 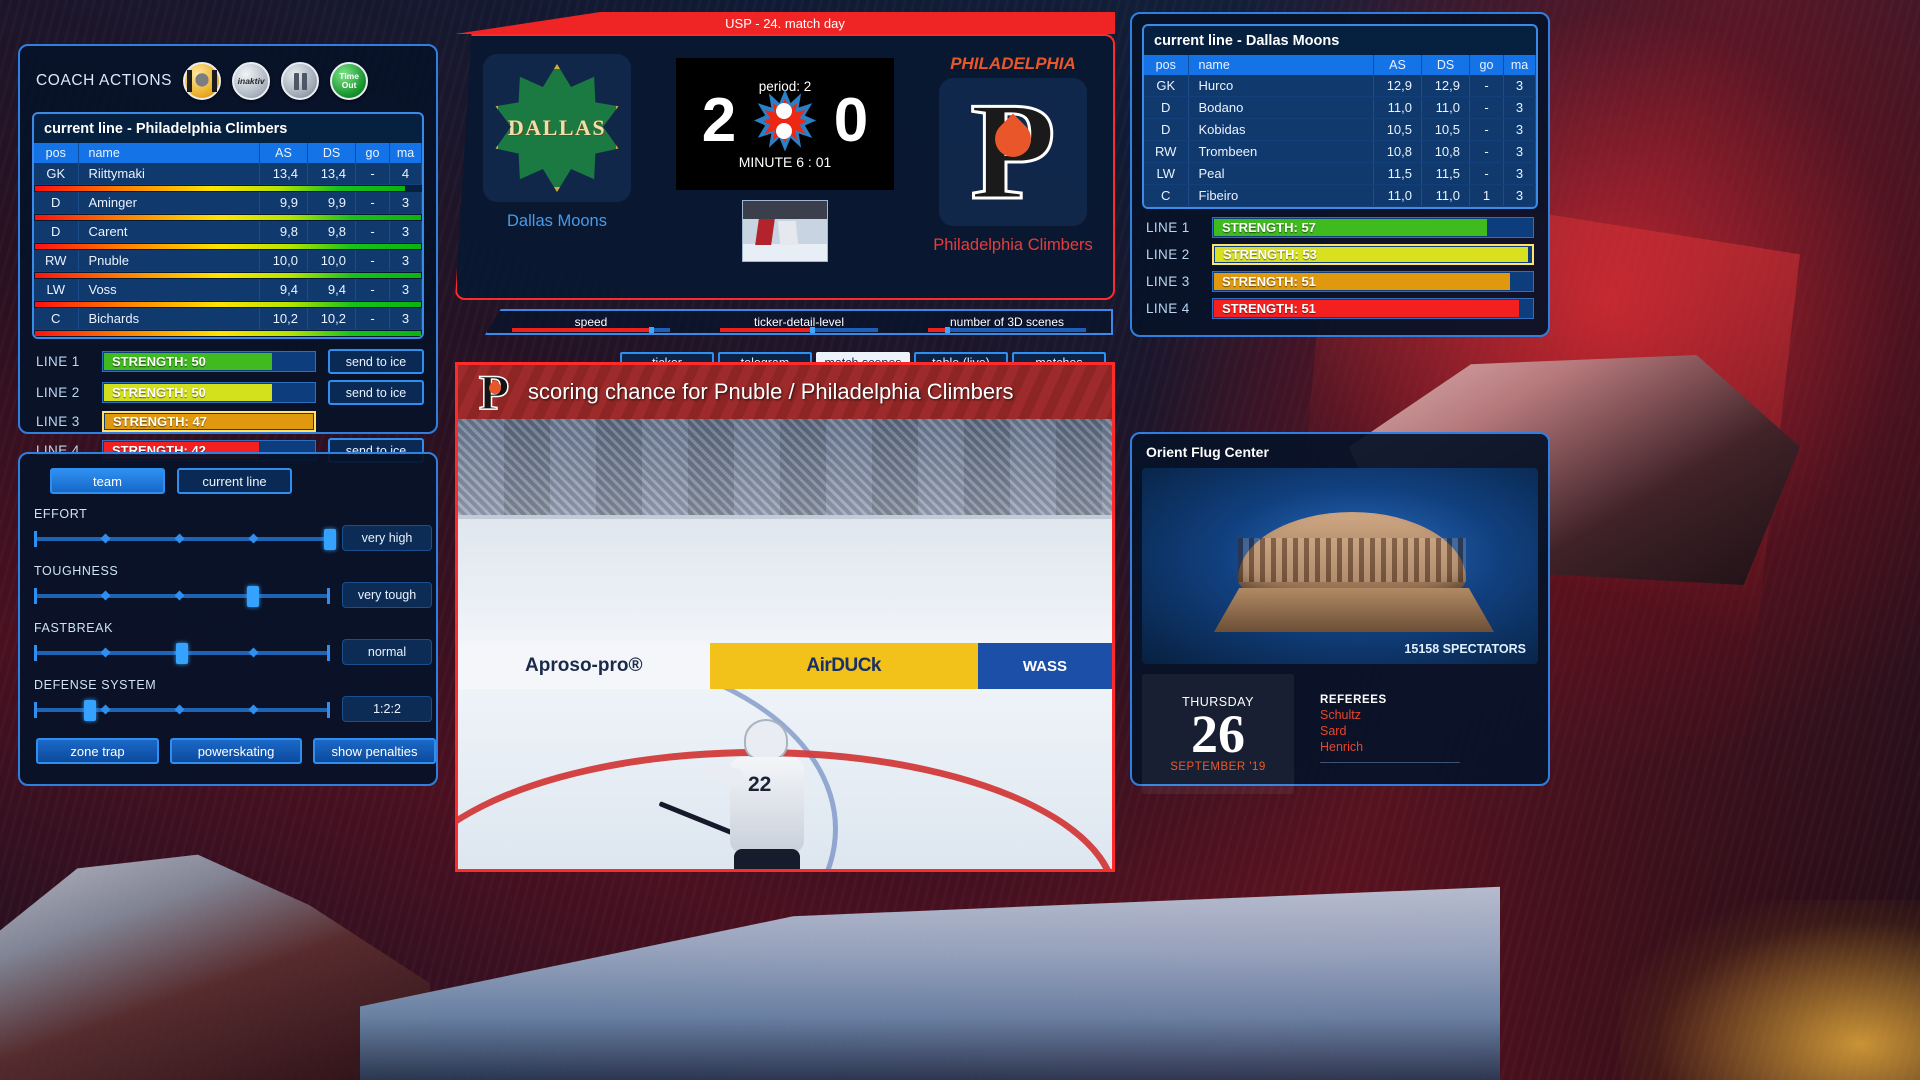 I want to click on table-row: GK Riittymaki 13,4 13,4-4, so click(x=228, y=174).